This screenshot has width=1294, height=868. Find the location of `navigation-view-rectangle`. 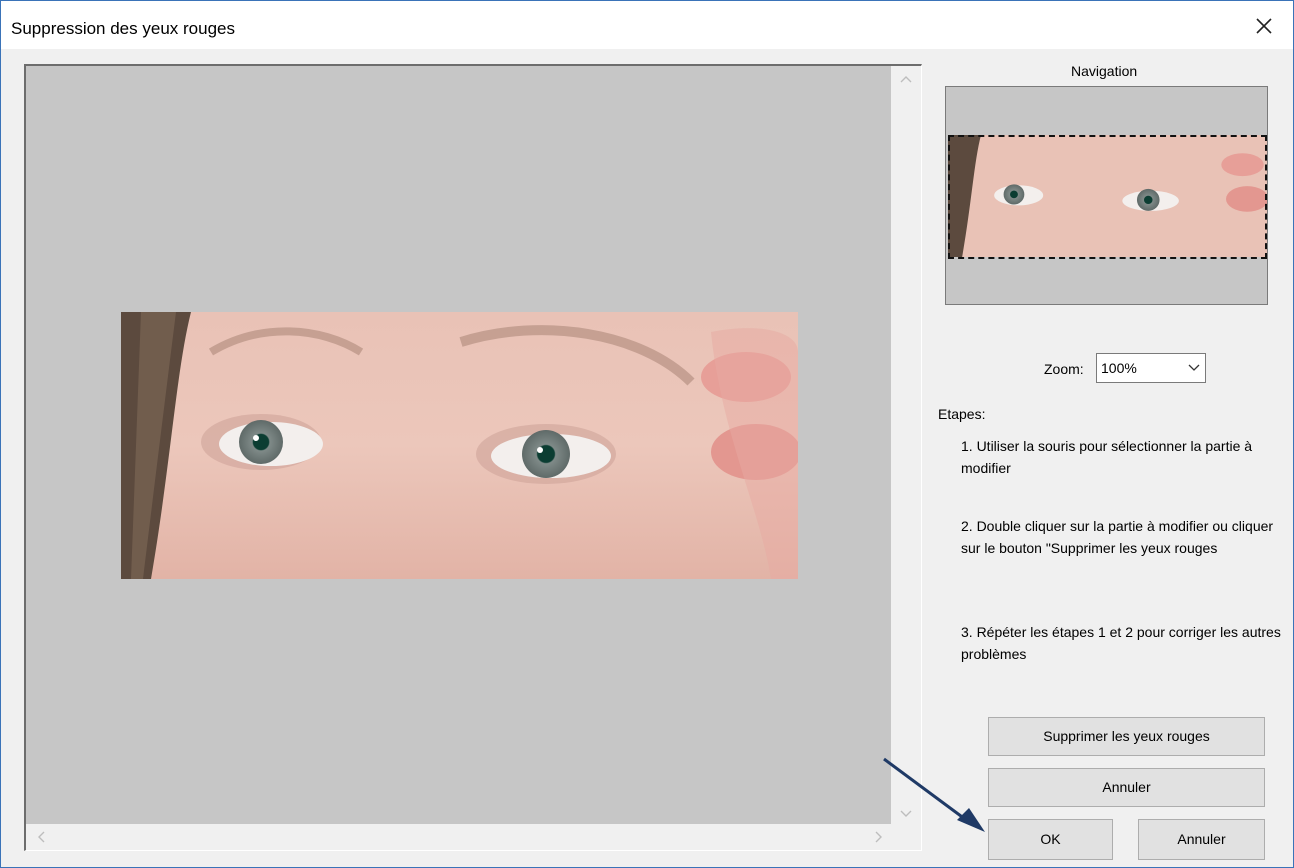

navigation-view-rectangle is located at coordinates (1107, 197).